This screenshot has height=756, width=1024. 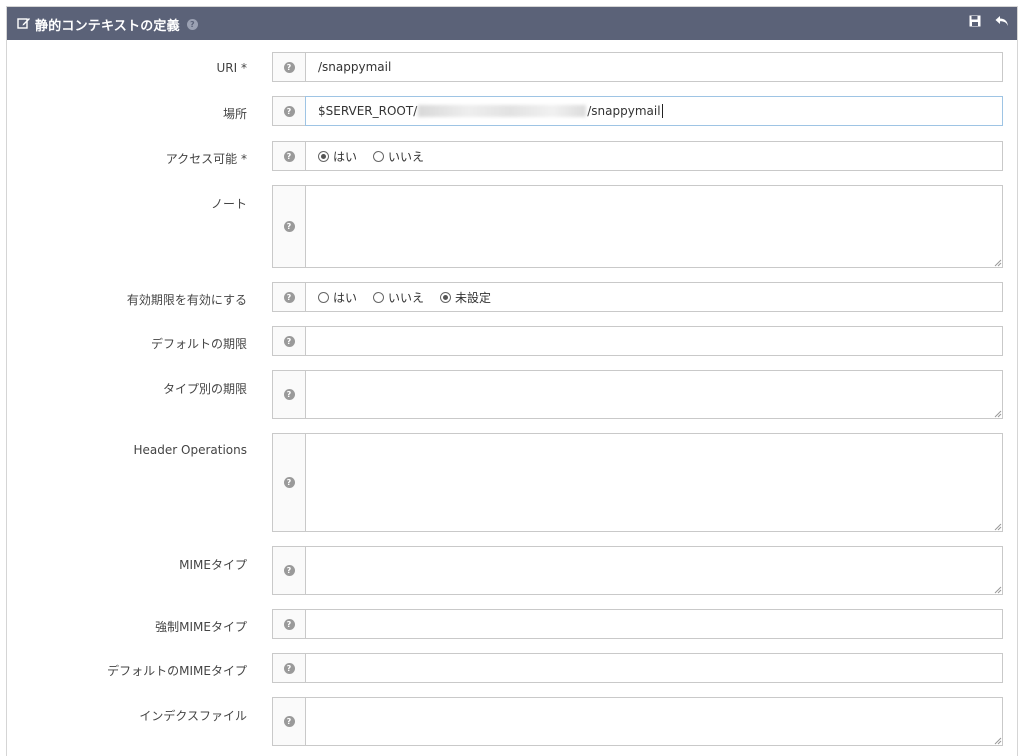 I want to click on enable-expires-no-radio: いいえ, so click(x=398, y=297).